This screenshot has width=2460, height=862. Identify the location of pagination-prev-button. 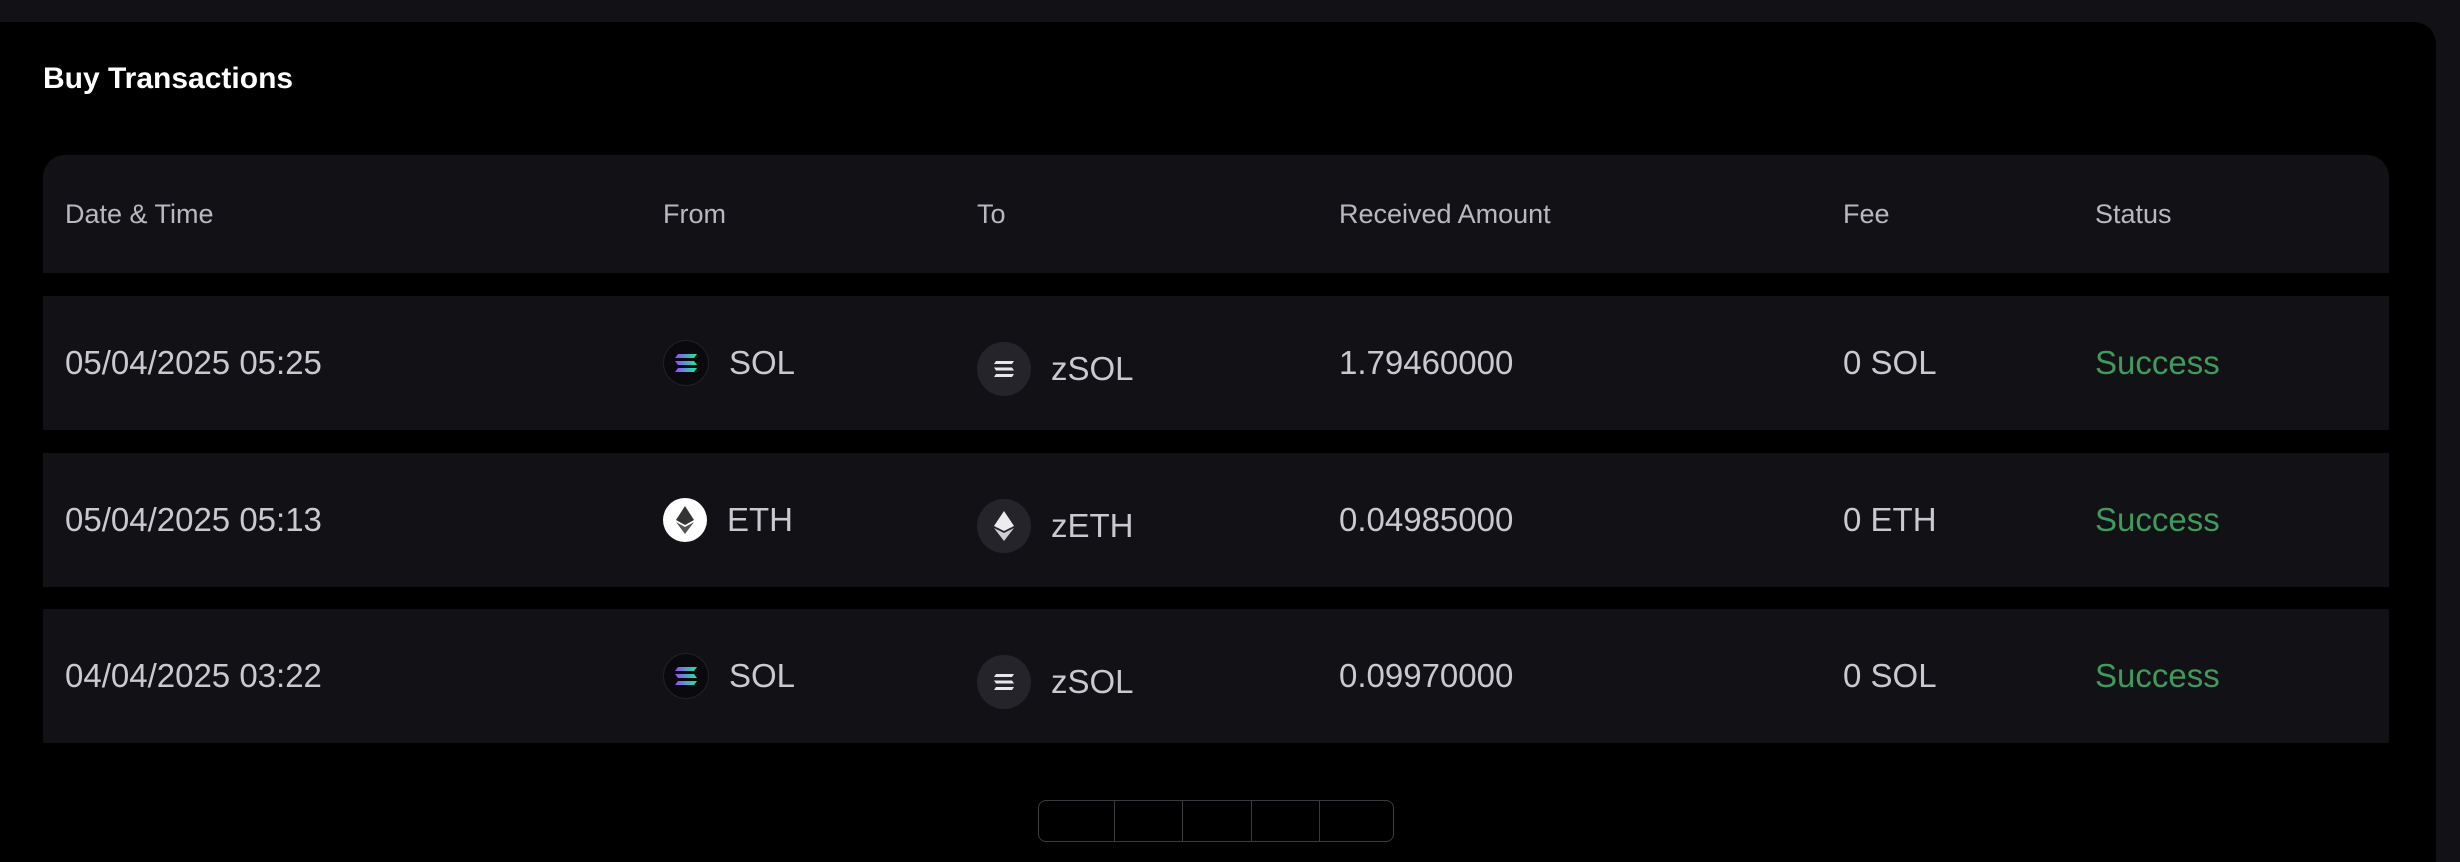
(1077, 821).